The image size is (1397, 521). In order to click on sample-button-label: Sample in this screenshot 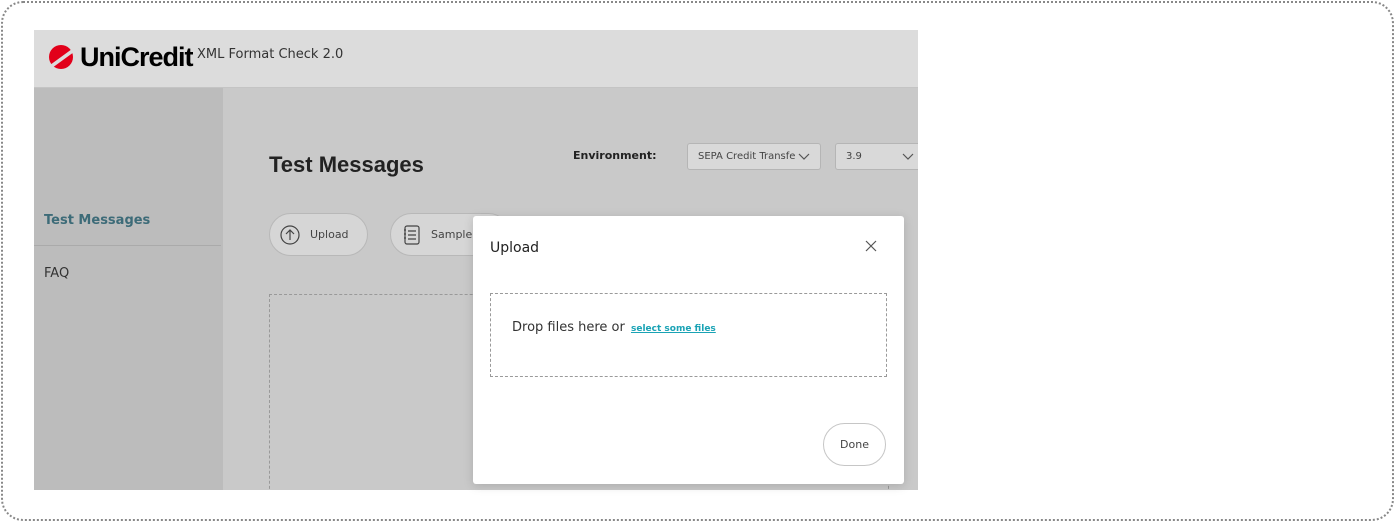, I will do `click(452, 234)`.